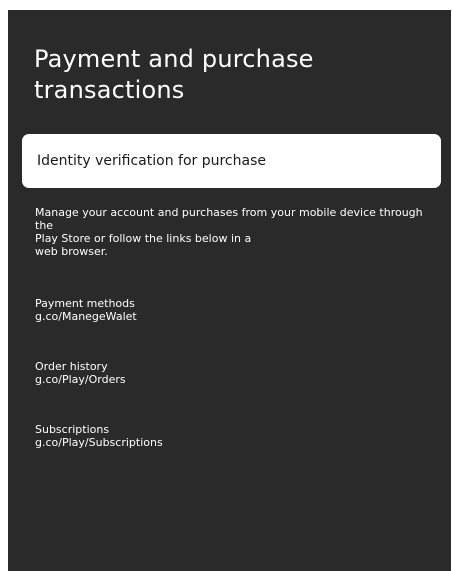 Image resolution: width=452 pixels, height=571 pixels. What do you see at coordinates (71, 366) in the screenshot?
I see `order-history-label: Order history` at bounding box center [71, 366].